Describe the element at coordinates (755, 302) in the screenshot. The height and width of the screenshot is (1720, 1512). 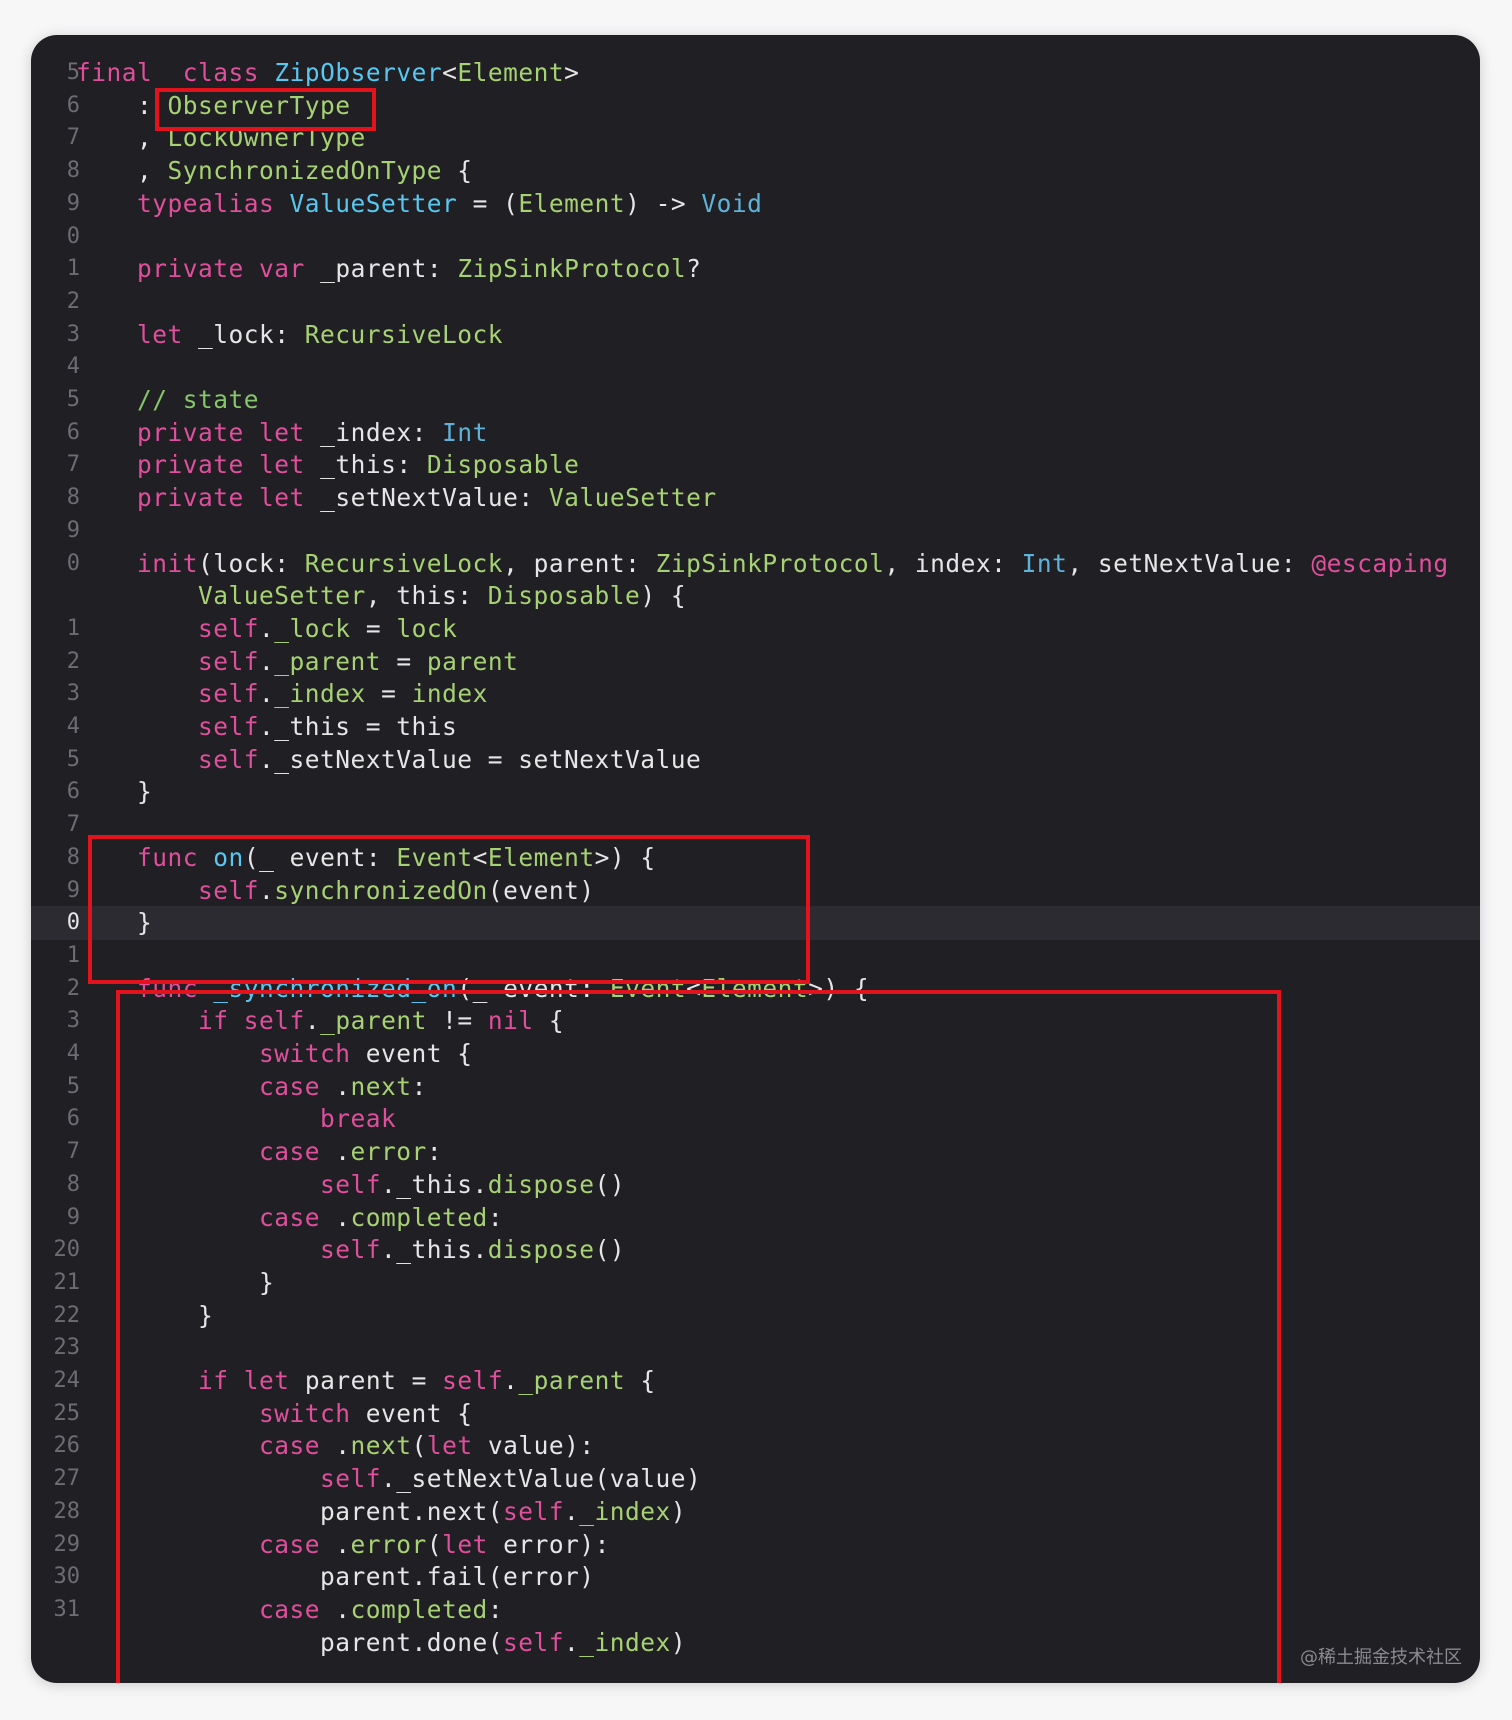
I see `code-line: 2` at that location.